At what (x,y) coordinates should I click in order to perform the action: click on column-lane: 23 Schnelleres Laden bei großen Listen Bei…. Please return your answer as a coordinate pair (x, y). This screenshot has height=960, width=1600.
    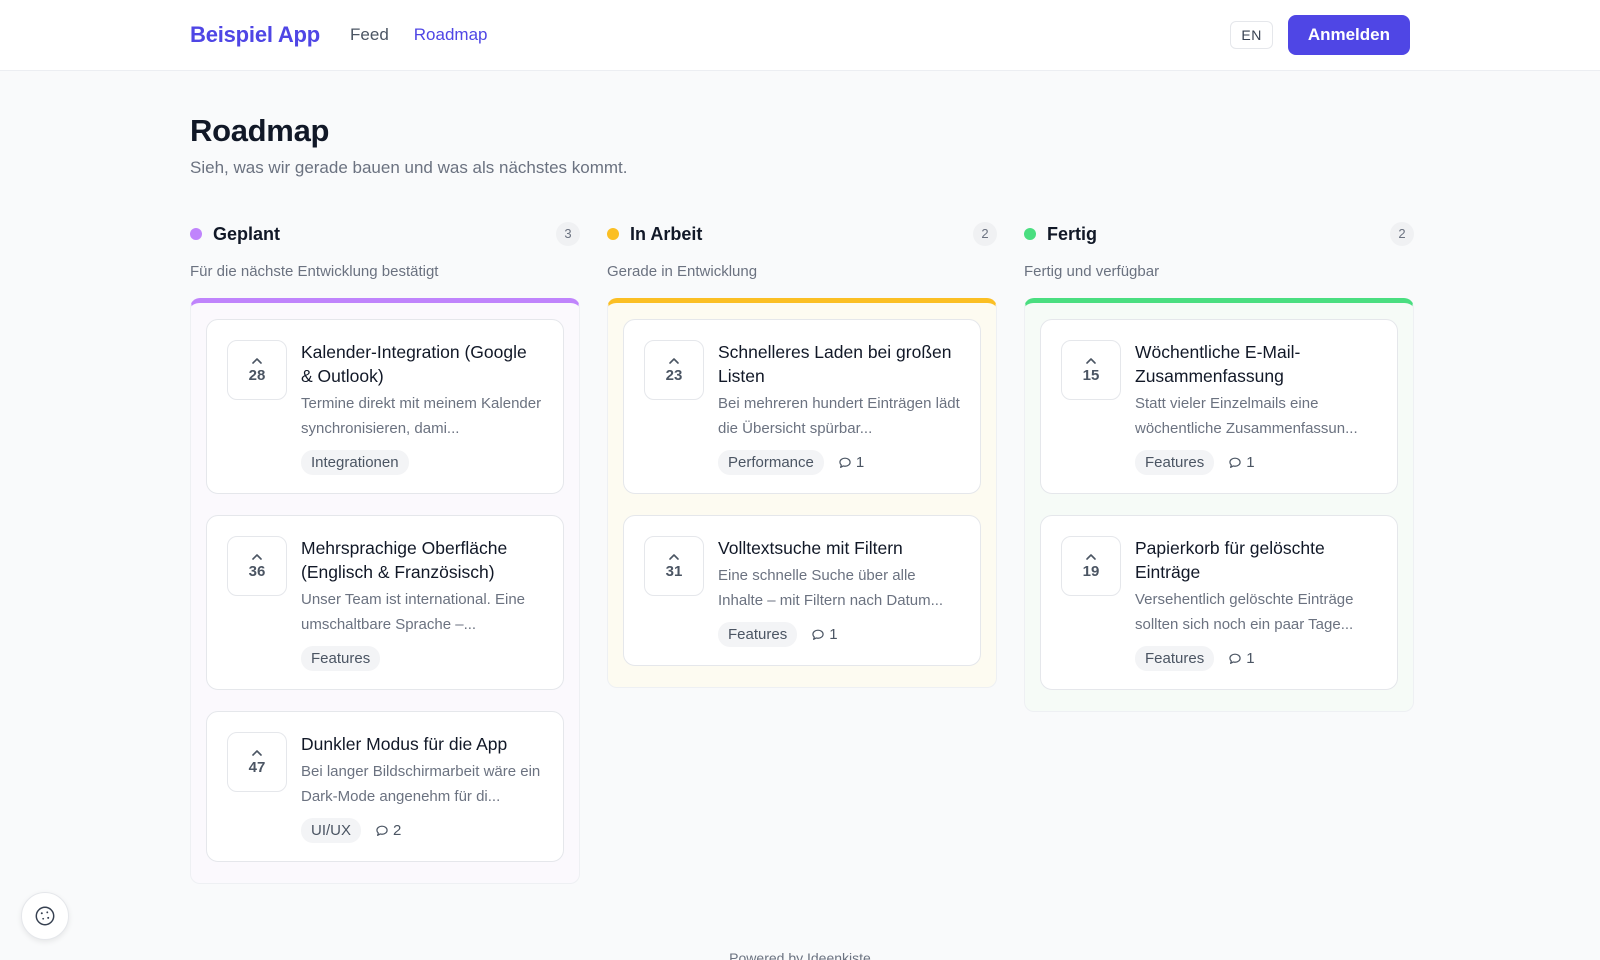
    Looking at the image, I should click on (802, 493).